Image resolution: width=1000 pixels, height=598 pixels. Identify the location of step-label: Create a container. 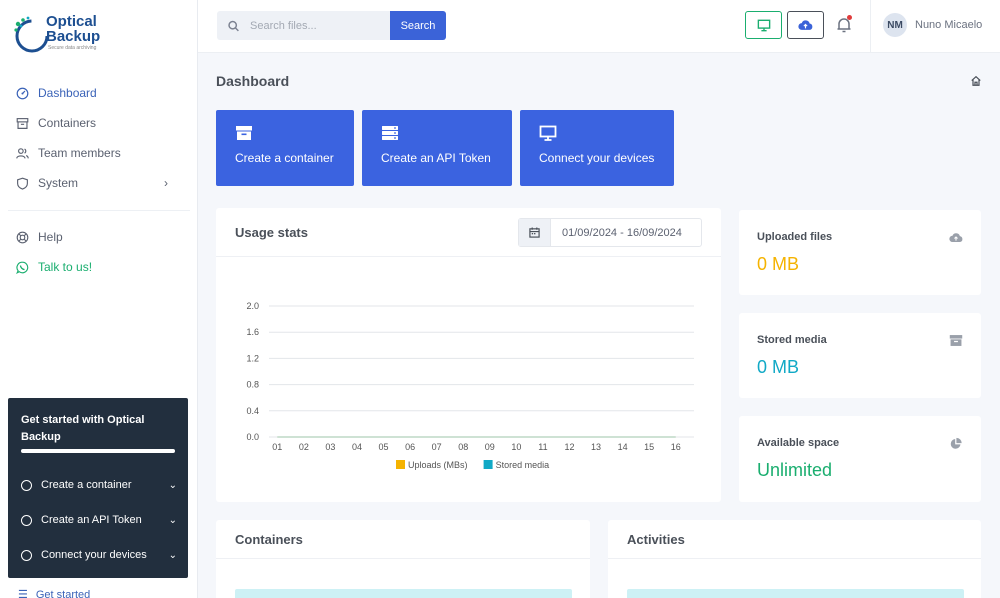
(86, 485).